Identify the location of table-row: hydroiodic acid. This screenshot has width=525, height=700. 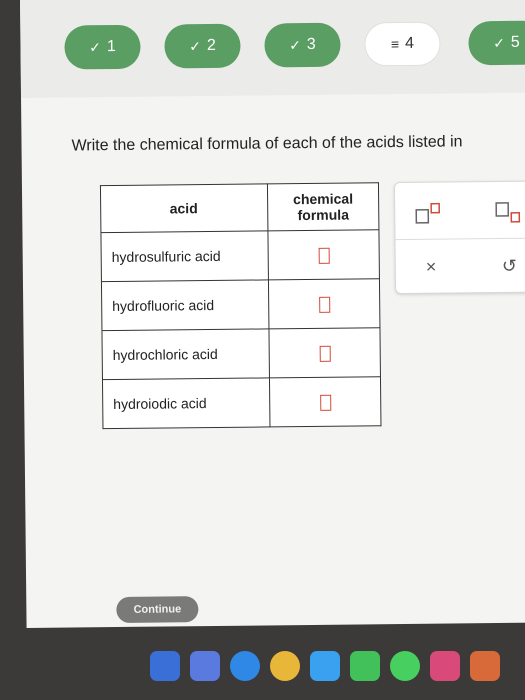
(241, 402).